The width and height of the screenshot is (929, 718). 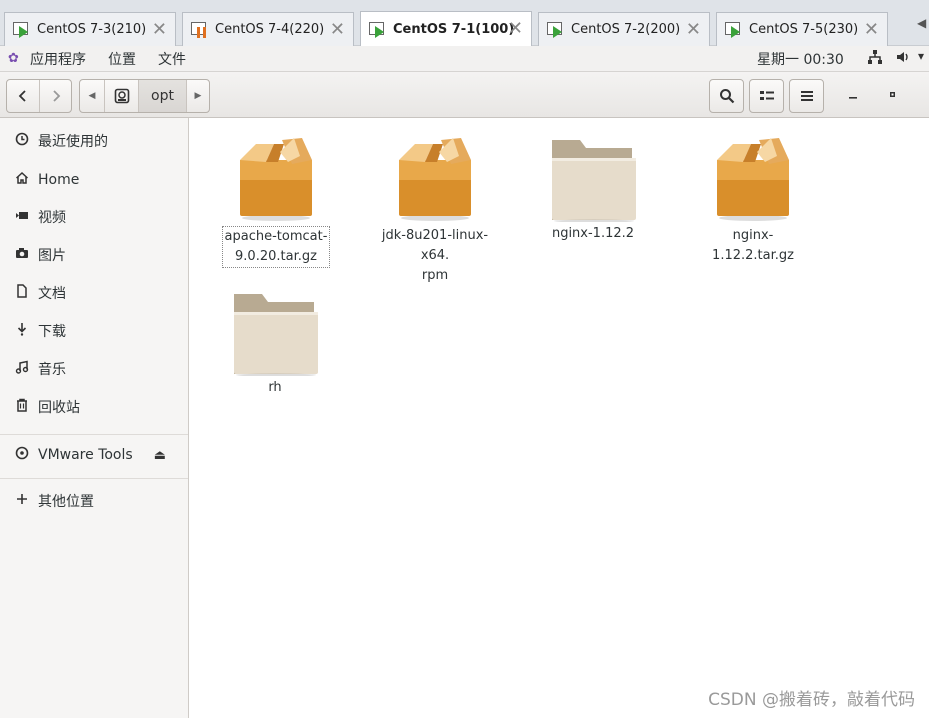 I want to click on vm-tab-label: CentOS 7-4(220), so click(x=270, y=29).